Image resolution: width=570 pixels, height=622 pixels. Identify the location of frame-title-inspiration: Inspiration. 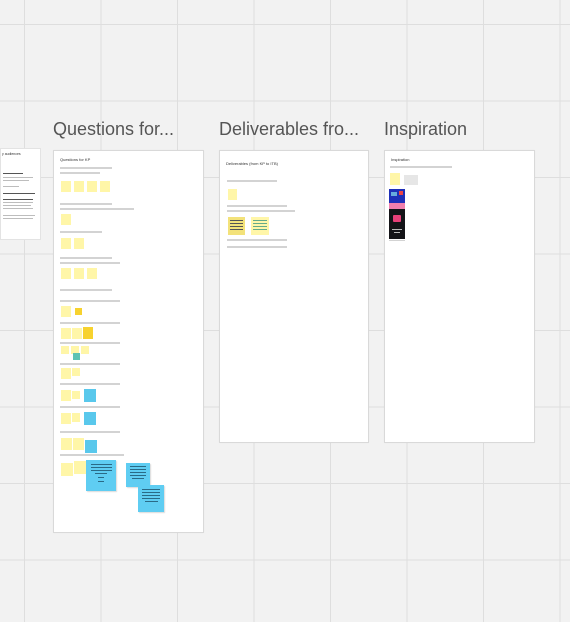
(425, 129).